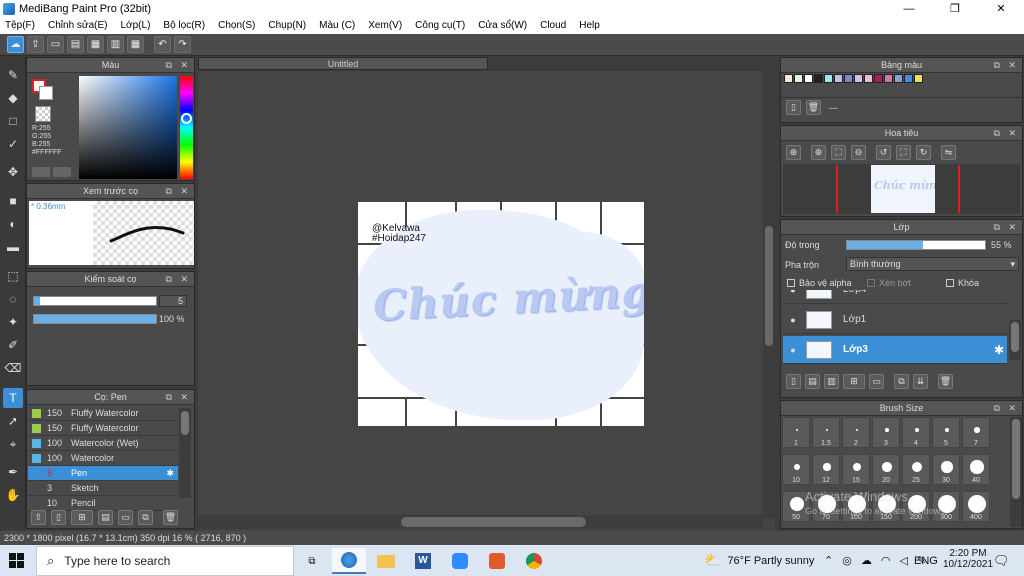  Describe the element at coordinates (386, 561) in the screenshot. I see `file-explorer-icon` at that location.